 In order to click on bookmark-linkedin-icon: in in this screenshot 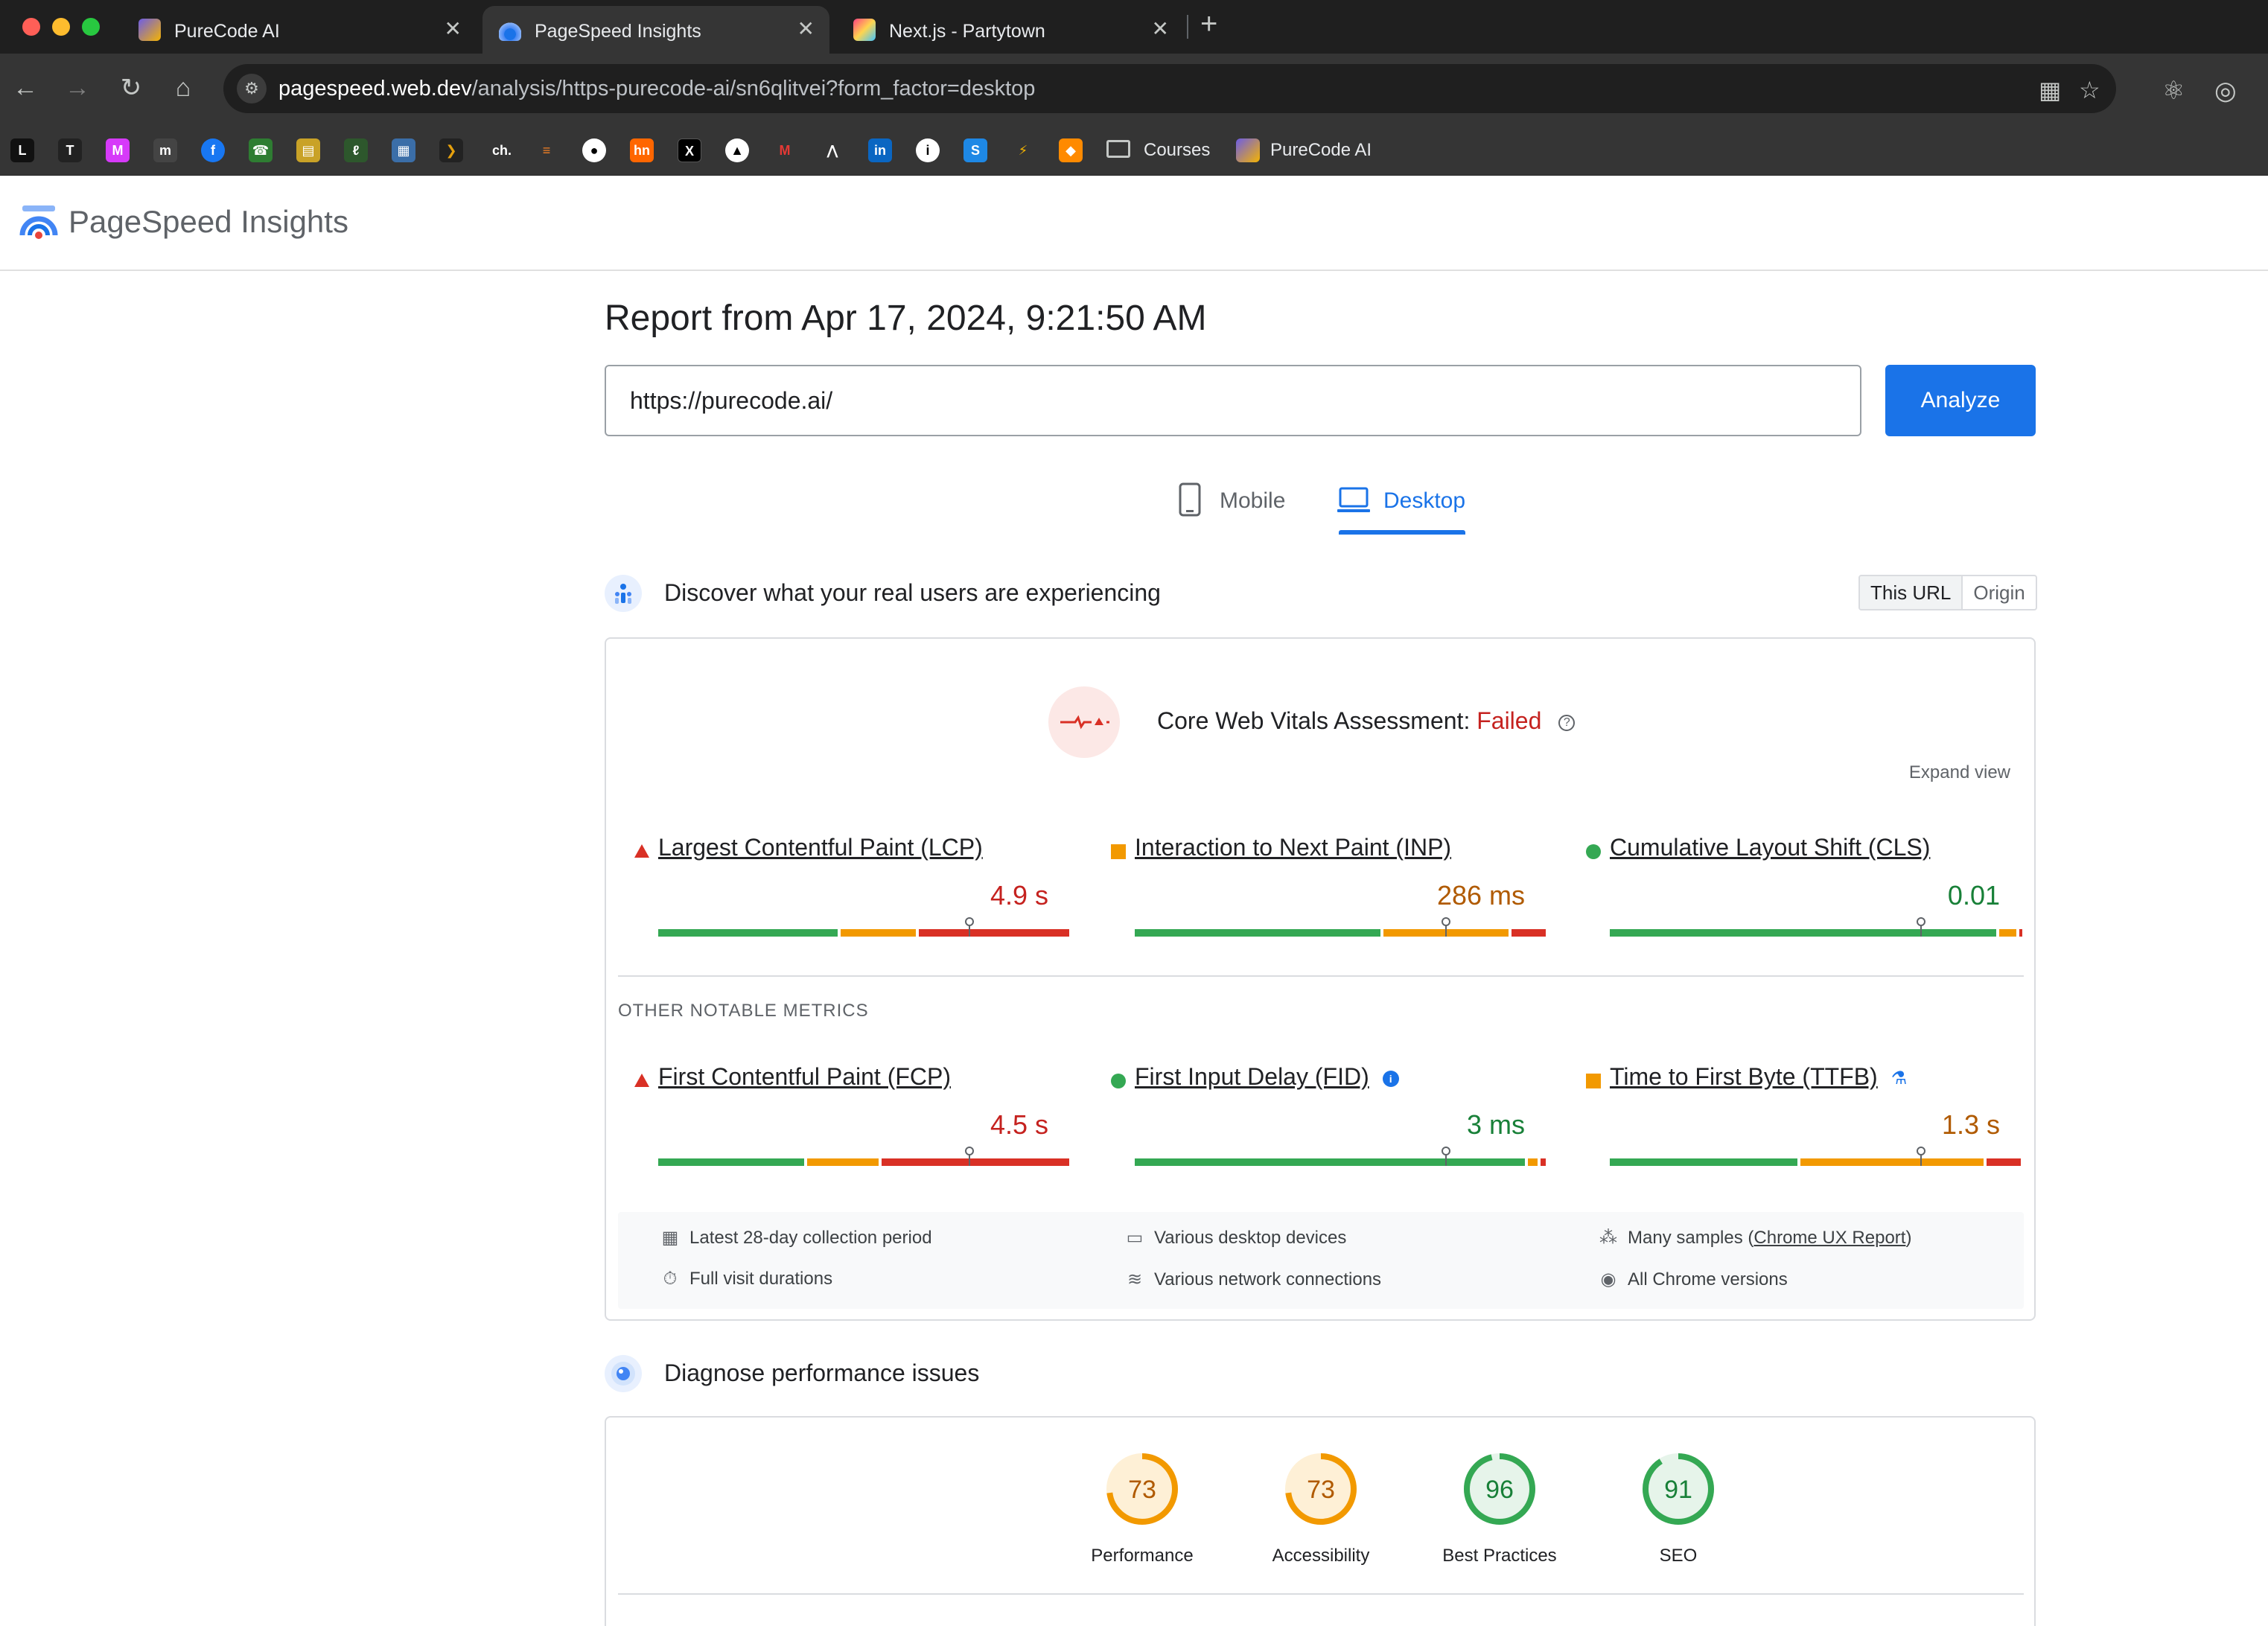, I will do `click(880, 150)`.